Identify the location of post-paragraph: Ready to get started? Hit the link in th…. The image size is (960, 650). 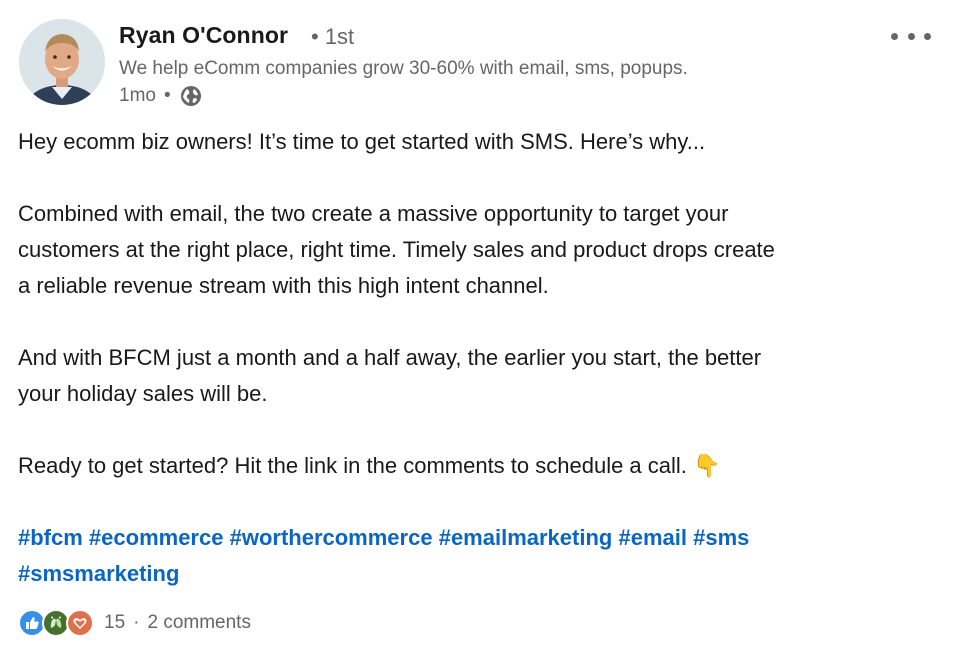
(478, 466).